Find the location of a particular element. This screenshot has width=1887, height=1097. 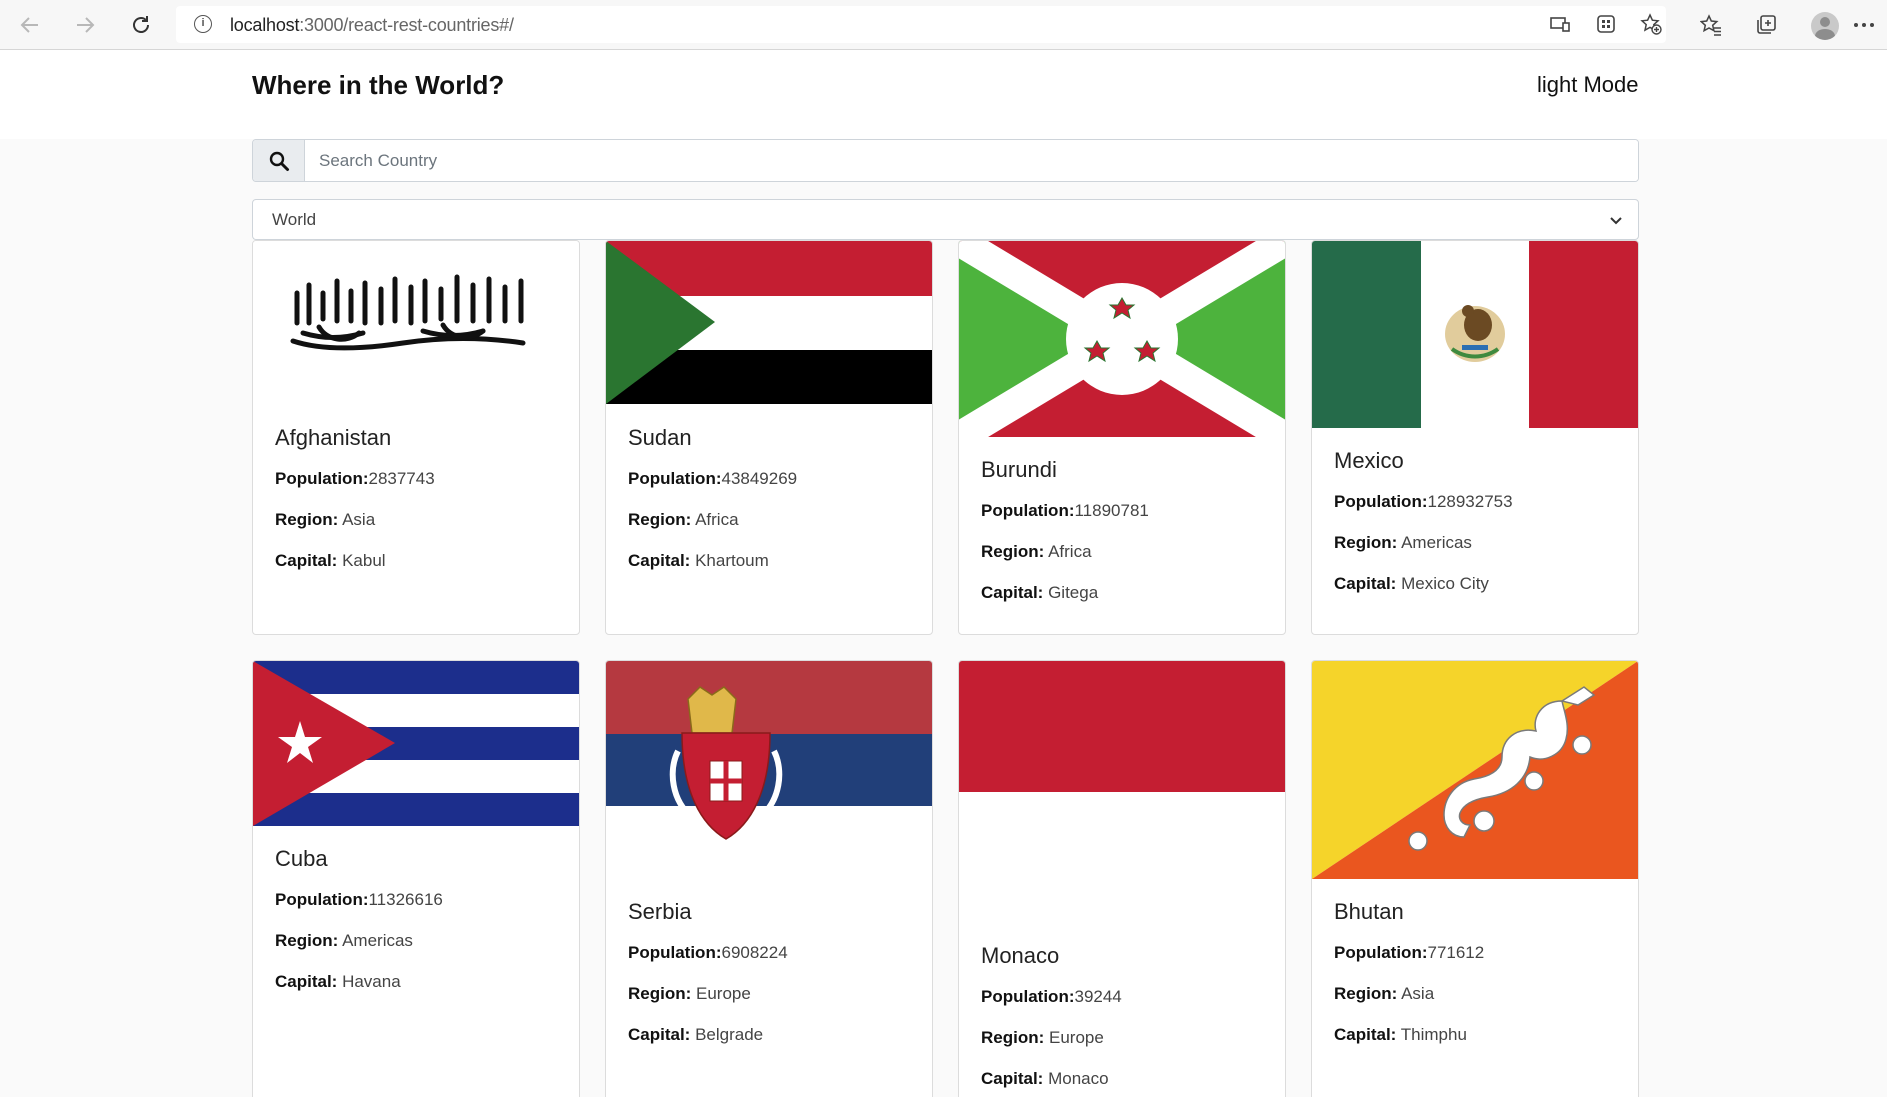

country-population: Population:6908224 is located at coordinates (708, 952).